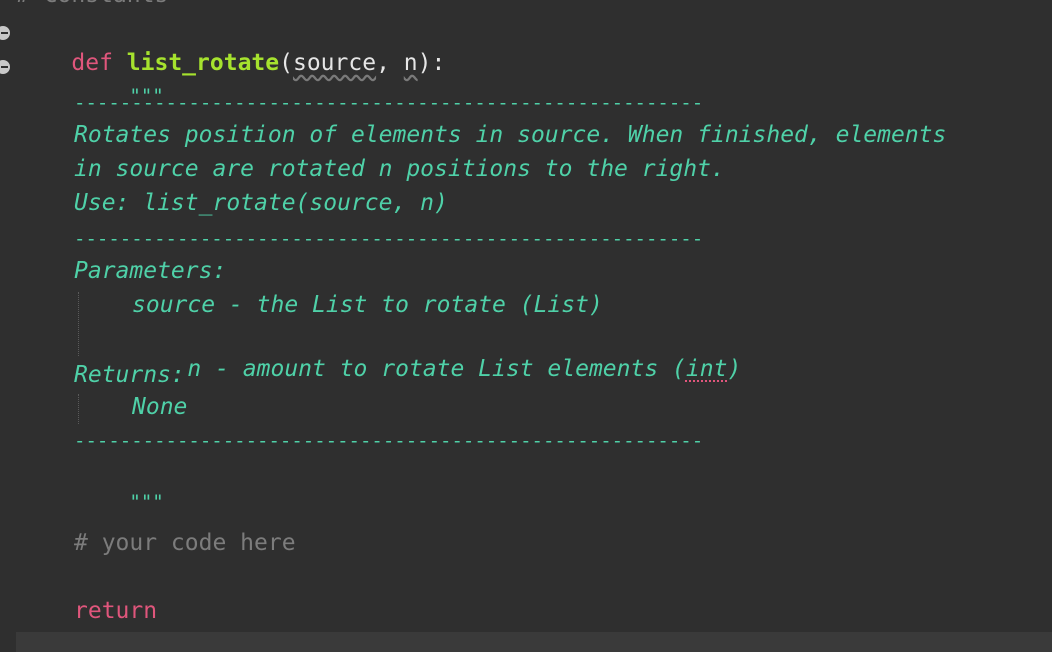 This screenshot has height=652, width=1052. What do you see at coordinates (367, 305) in the screenshot?
I see `docstring-param-source: source - the List to rotate (List)` at bounding box center [367, 305].